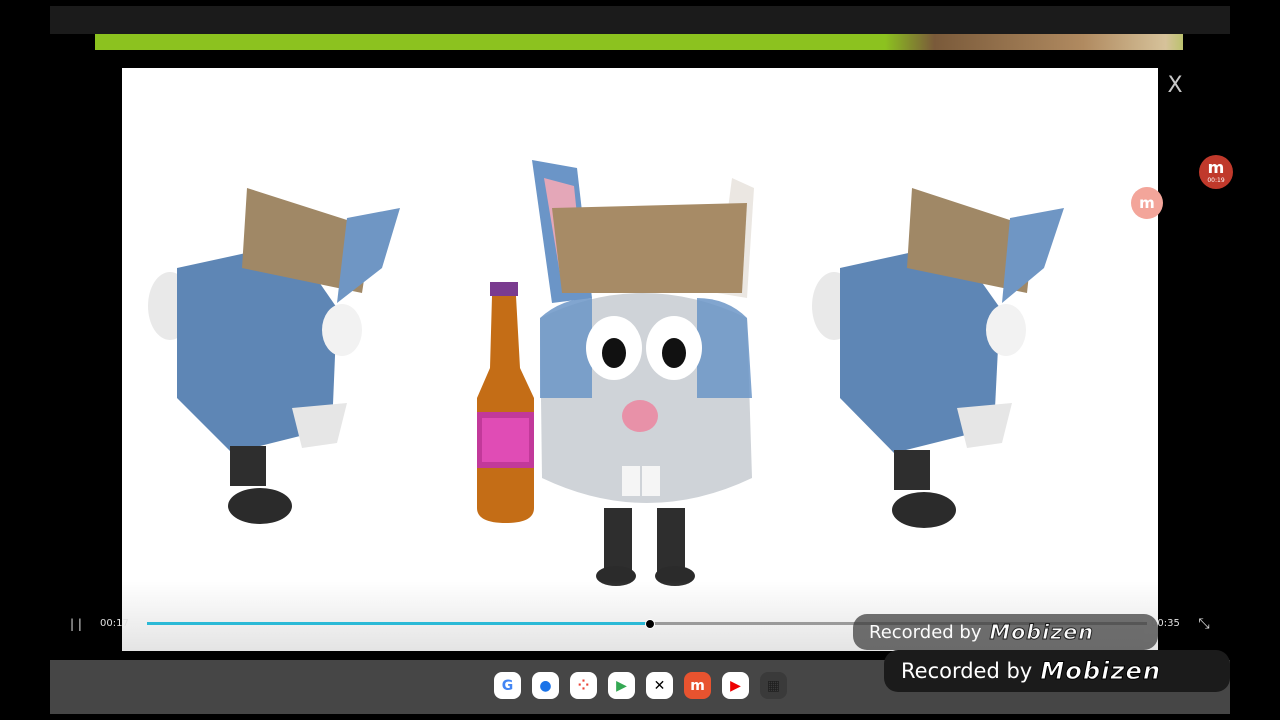 The image size is (1280, 720). What do you see at coordinates (1216, 167) in the screenshot?
I see `mobizen-bubble-letter: m` at bounding box center [1216, 167].